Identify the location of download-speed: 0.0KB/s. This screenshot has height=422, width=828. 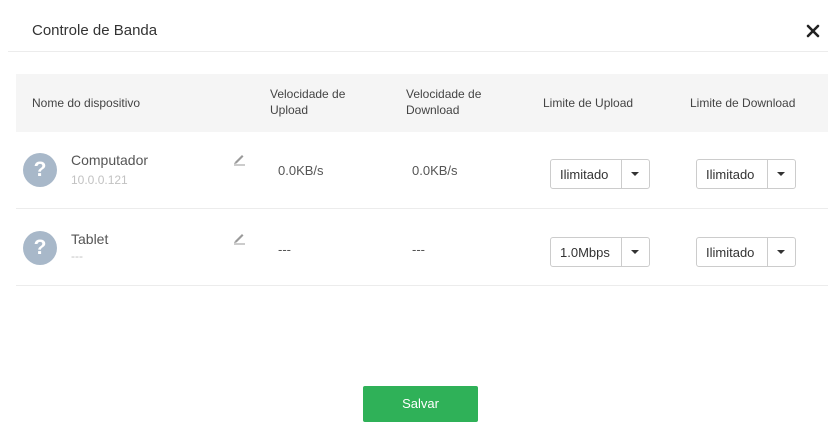
(435, 170).